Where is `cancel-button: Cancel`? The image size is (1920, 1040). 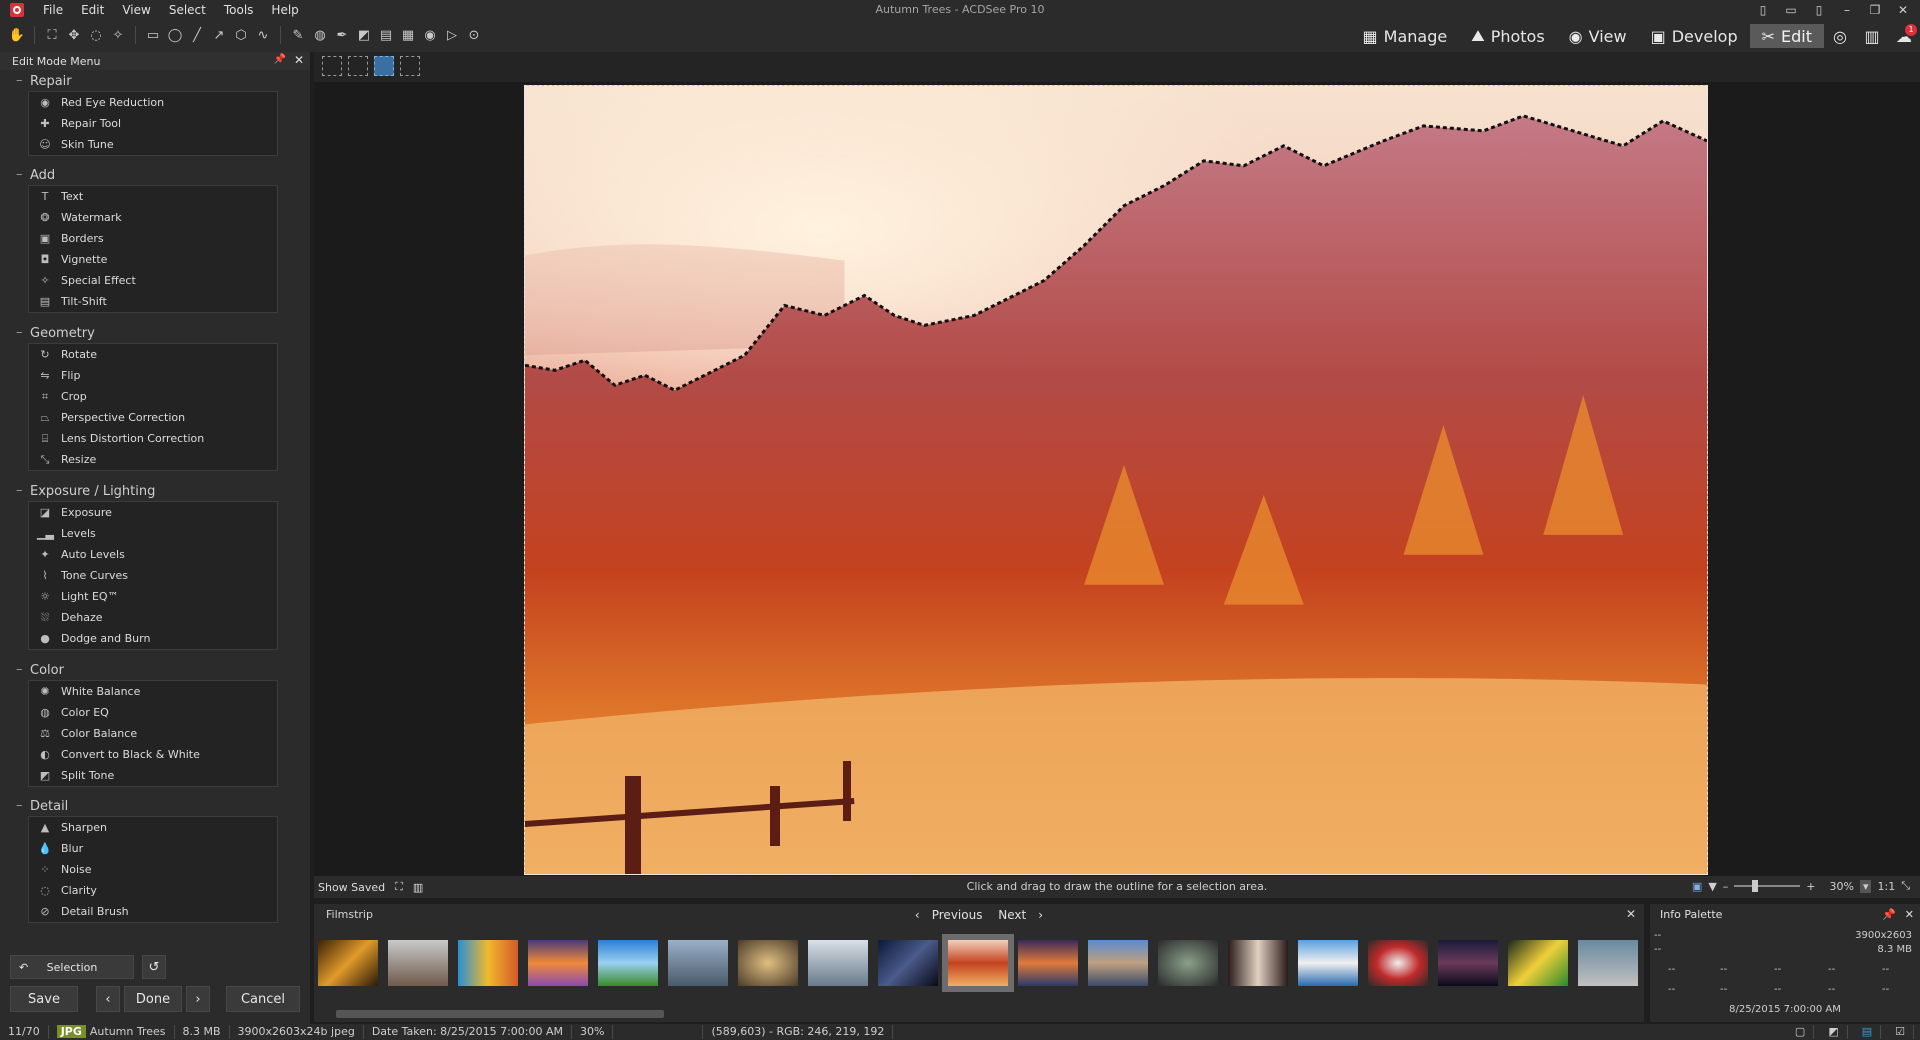
cancel-button: Cancel is located at coordinates (263, 999).